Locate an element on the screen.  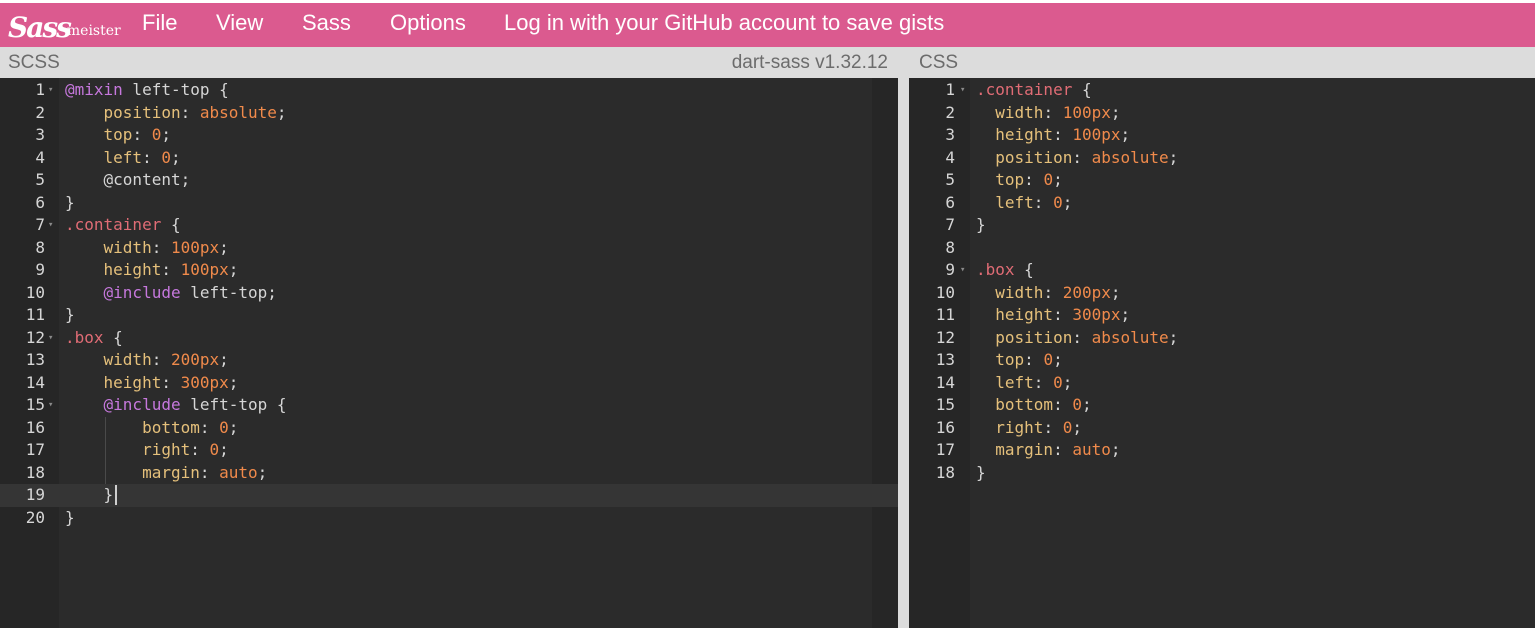
code-line: 13 width: 200px; is located at coordinates (449, 360).